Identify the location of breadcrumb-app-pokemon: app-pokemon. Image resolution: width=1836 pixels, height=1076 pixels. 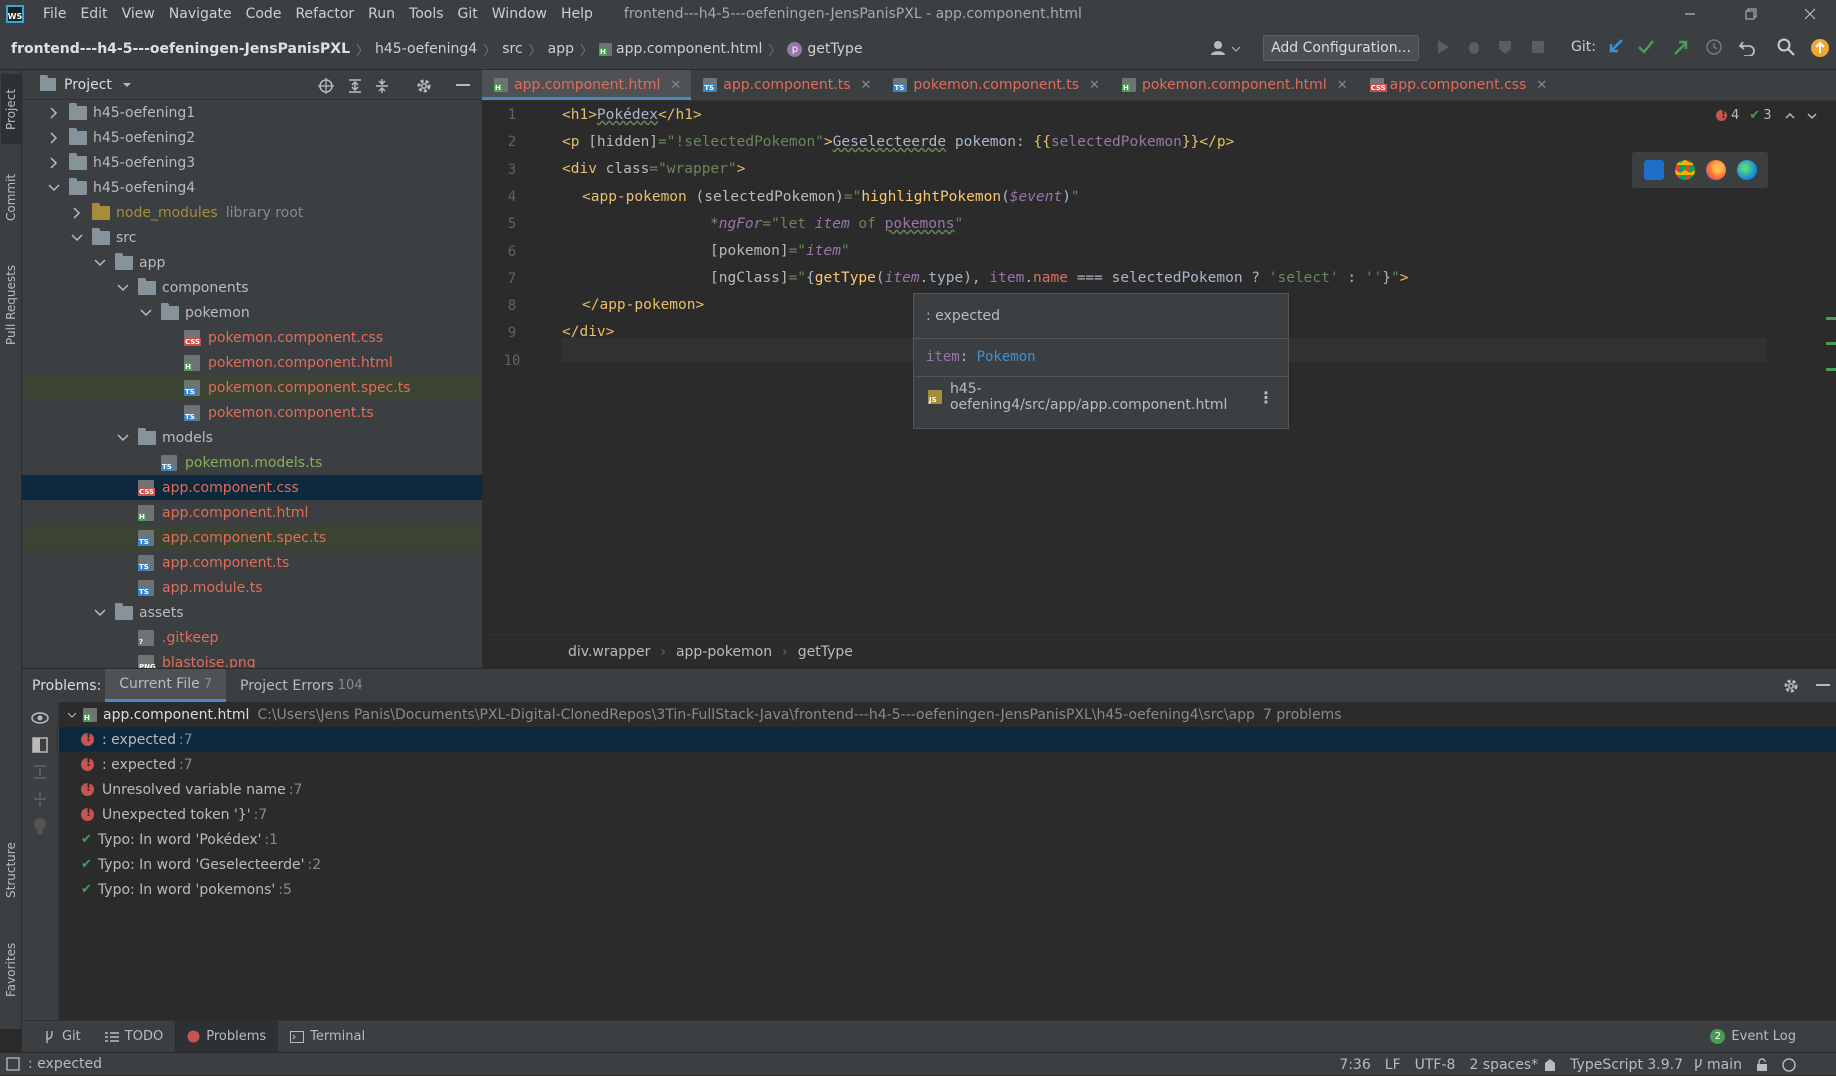
(724, 652).